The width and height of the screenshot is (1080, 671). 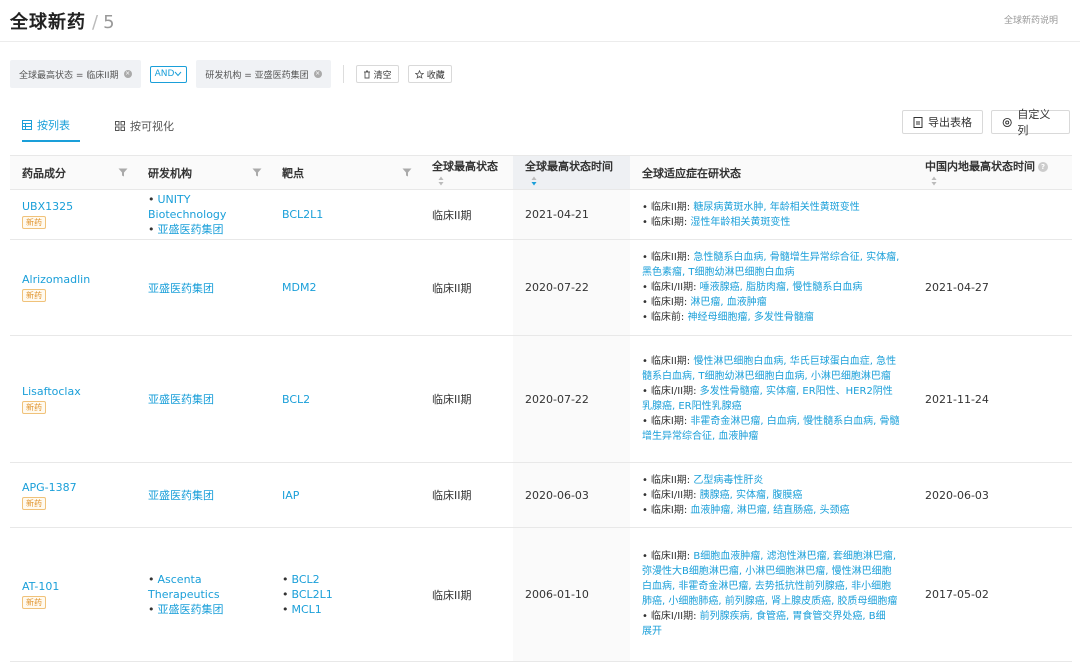 What do you see at coordinates (740, 222) in the screenshot?
I see `indication-diseases: 湿性年龄相关黄斑变性` at bounding box center [740, 222].